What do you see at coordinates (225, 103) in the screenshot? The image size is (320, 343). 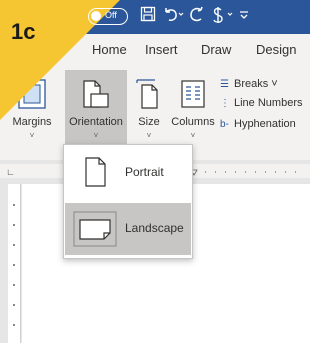 I see `line-numbers-icon: ⋮` at bounding box center [225, 103].